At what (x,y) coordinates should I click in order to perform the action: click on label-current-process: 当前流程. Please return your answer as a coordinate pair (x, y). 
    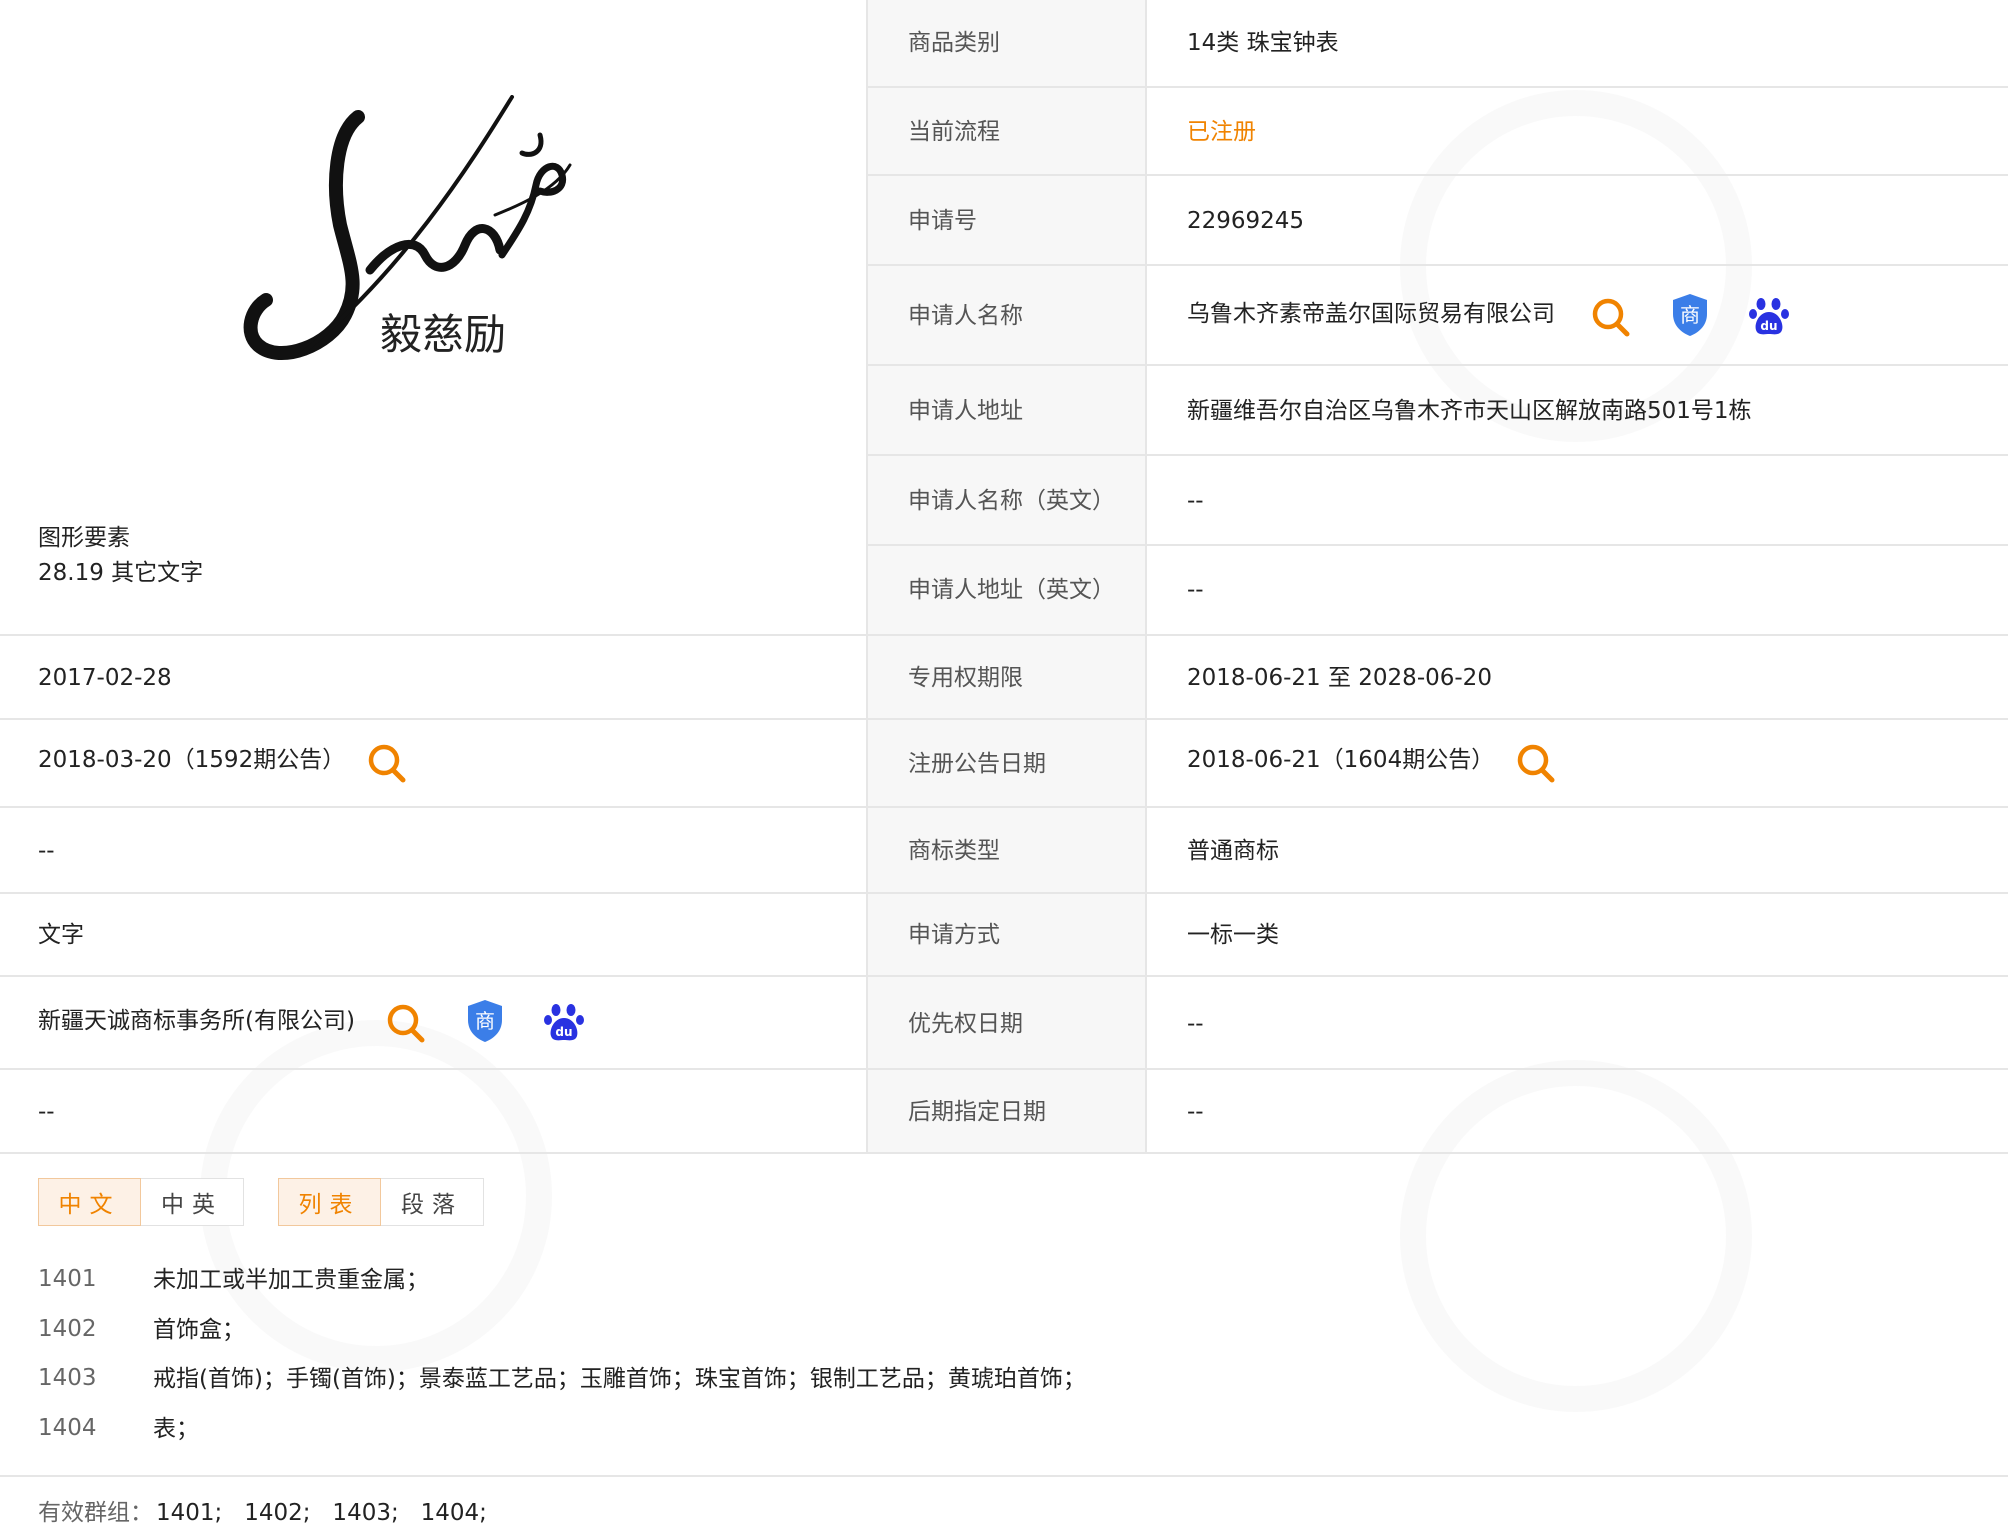
    Looking at the image, I should click on (954, 132).